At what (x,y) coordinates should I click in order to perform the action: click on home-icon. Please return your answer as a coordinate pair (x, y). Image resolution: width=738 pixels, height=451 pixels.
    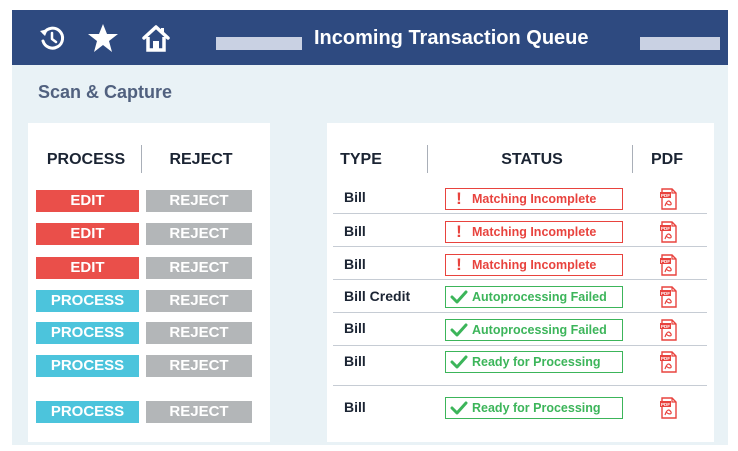
    Looking at the image, I should click on (156, 38).